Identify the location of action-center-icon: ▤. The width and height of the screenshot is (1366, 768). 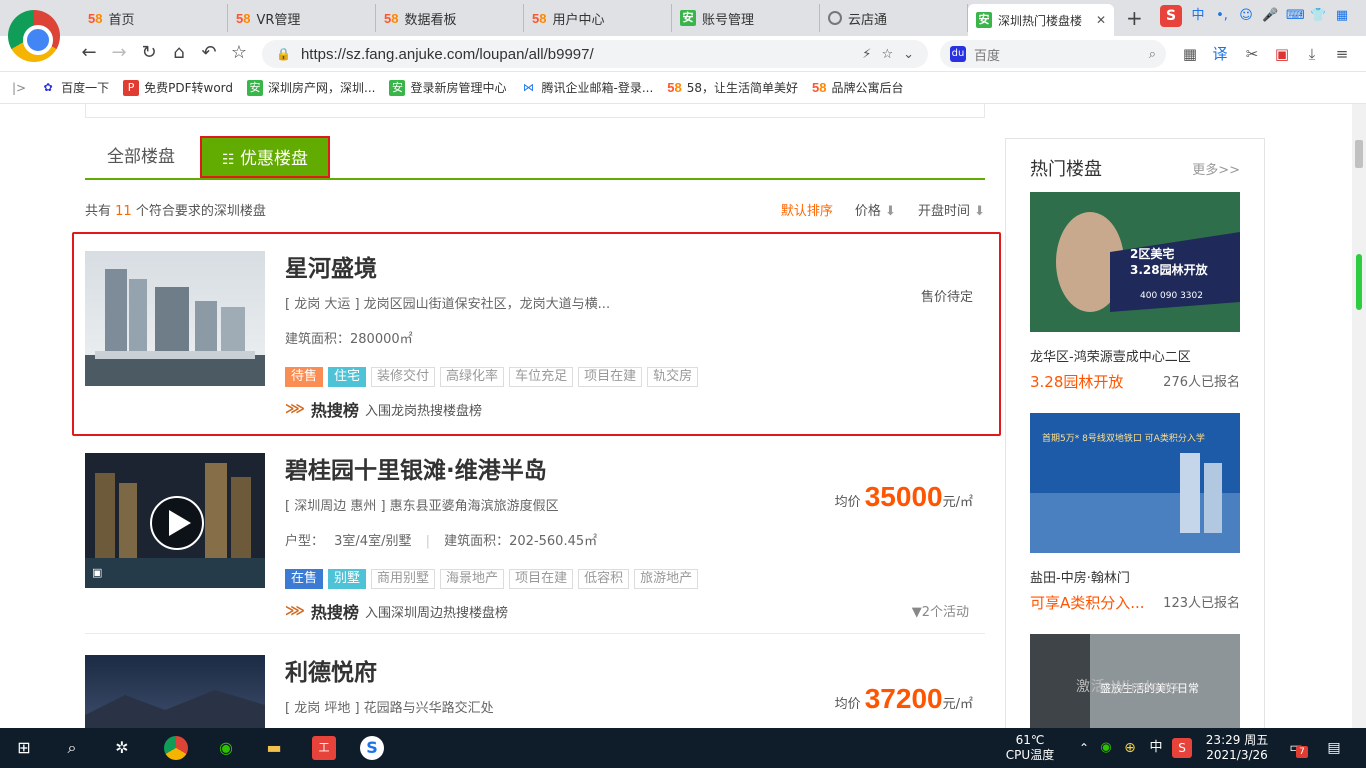
(1334, 748).